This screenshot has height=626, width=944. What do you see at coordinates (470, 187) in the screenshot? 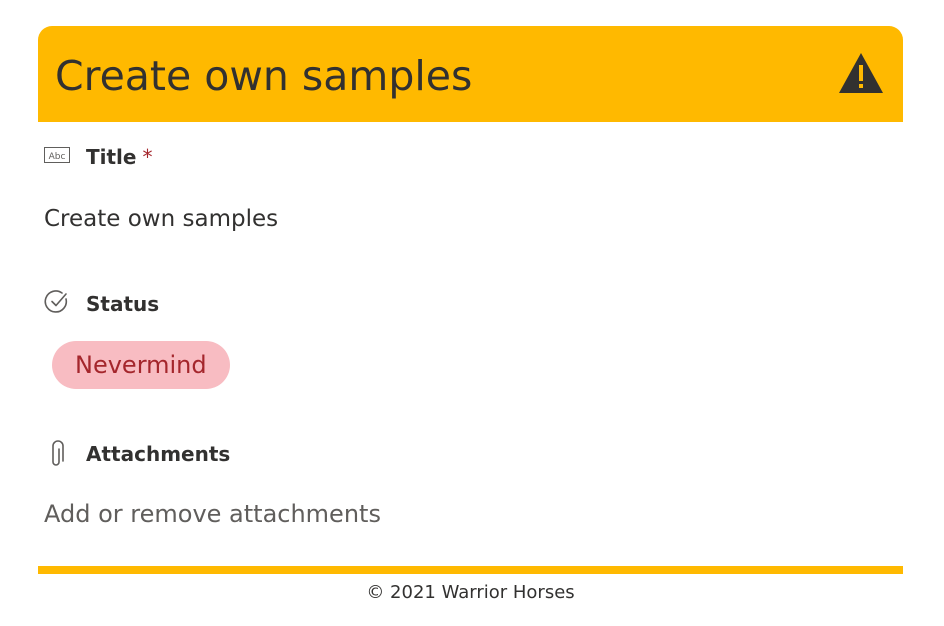
I see `title-field: Abc Title * Create own samples` at bounding box center [470, 187].